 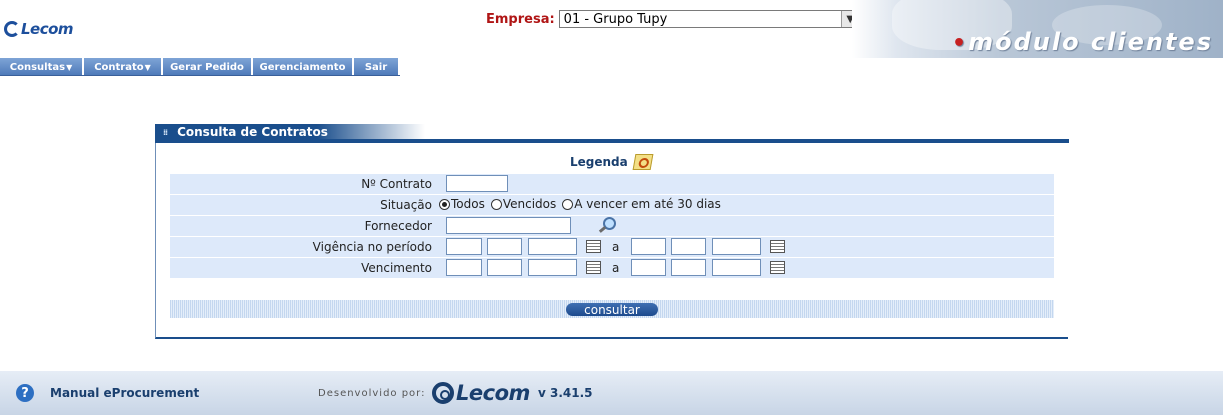 What do you see at coordinates (477, 183) in the screenshot?
I see `contrato-input` at bounding box center [477, 183].